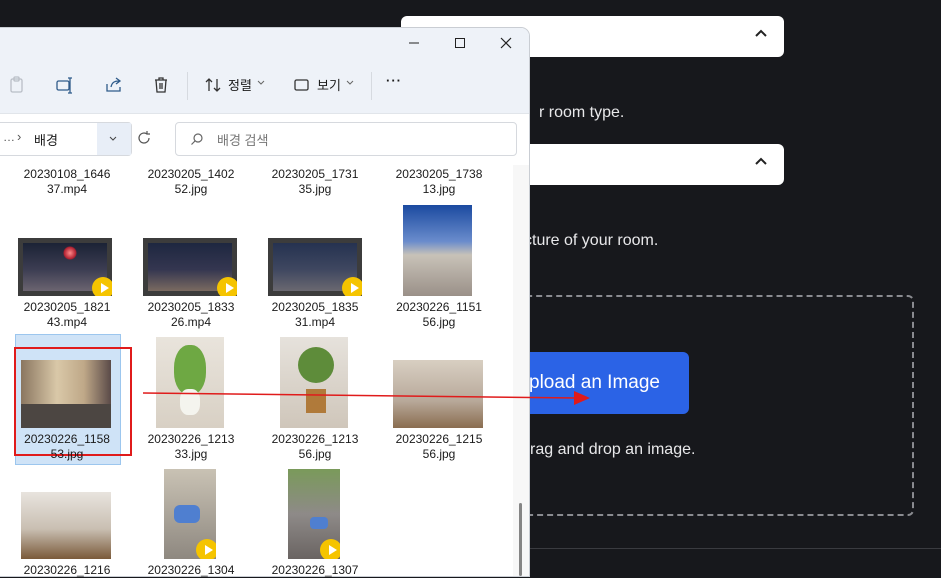 Image resolution: width=941 pixels, height=578 pixels. I want to click on search-placeholder: 배경 검색, so click(243, 140).